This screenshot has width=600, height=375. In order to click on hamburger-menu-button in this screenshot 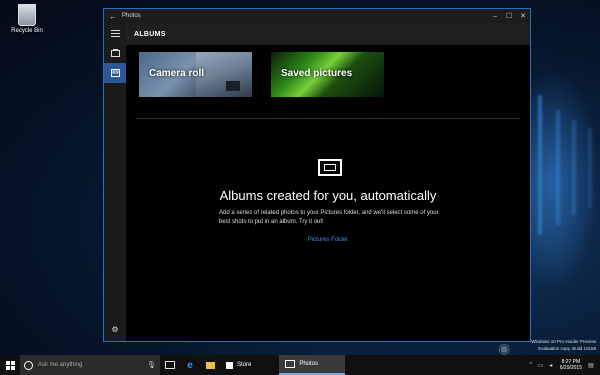, I will do `click(115, 33)`.